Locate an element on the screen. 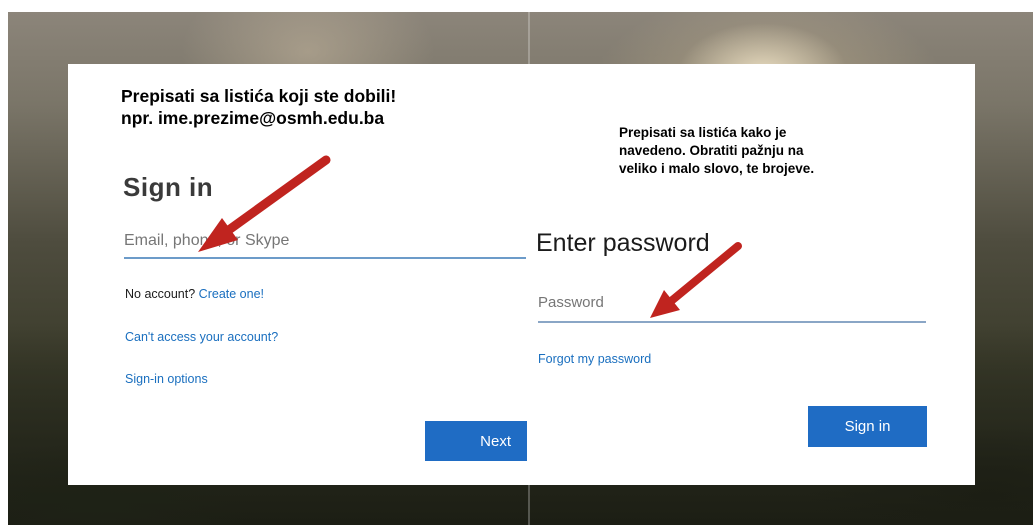 The image size is (1033, 525). enter-password-title: Enter password is located at coordinates (623, 243).